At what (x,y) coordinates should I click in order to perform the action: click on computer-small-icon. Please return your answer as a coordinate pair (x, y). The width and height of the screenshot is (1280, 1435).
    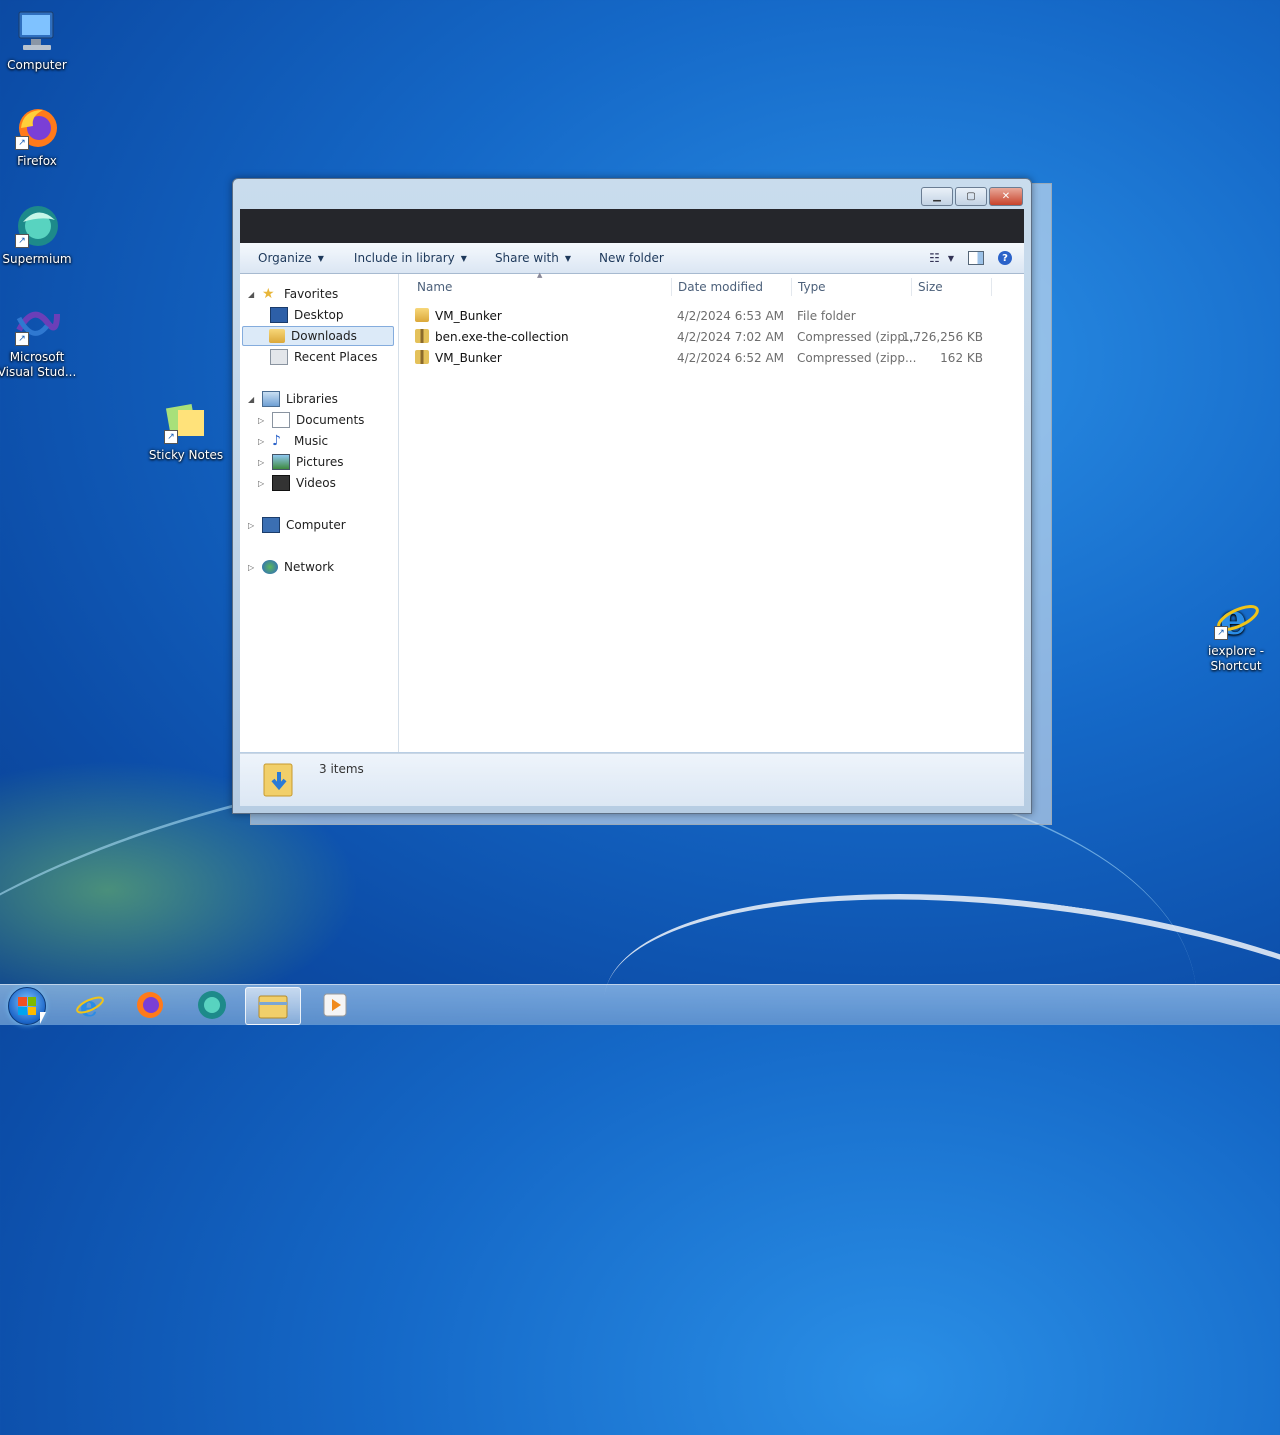
    Looking at the image, I should click on (271, 525).